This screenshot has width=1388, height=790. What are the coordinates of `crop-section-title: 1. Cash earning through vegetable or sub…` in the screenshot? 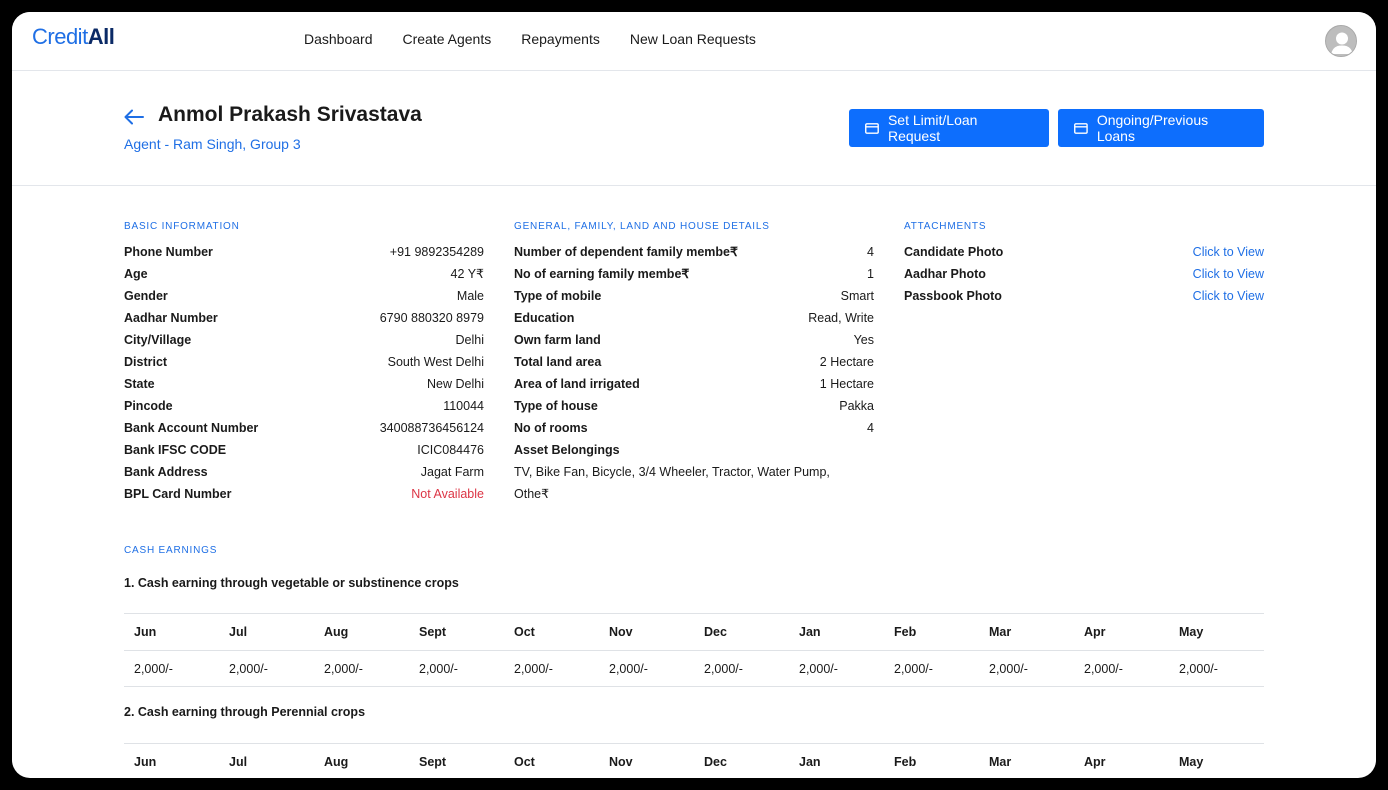 It's located at (291, 583).